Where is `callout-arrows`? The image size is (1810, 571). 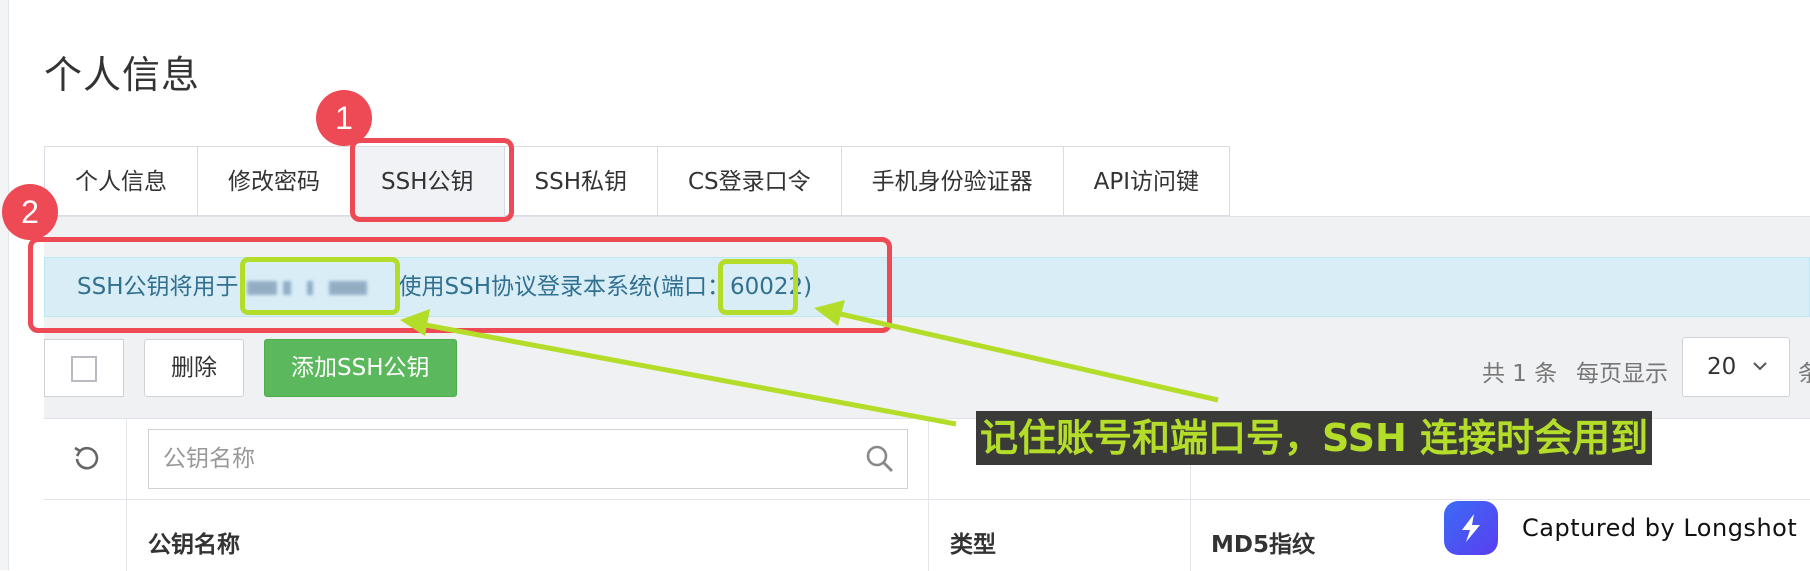 callout-arrows is located at coordinates (809, 363).